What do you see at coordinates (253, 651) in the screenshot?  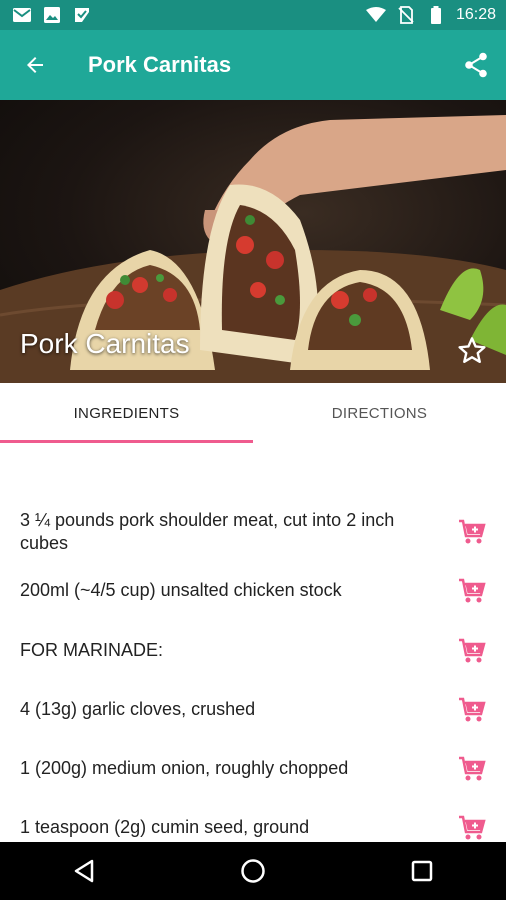 I see `list-item: FOR MARINADE:` at bounding box center [253, 651].